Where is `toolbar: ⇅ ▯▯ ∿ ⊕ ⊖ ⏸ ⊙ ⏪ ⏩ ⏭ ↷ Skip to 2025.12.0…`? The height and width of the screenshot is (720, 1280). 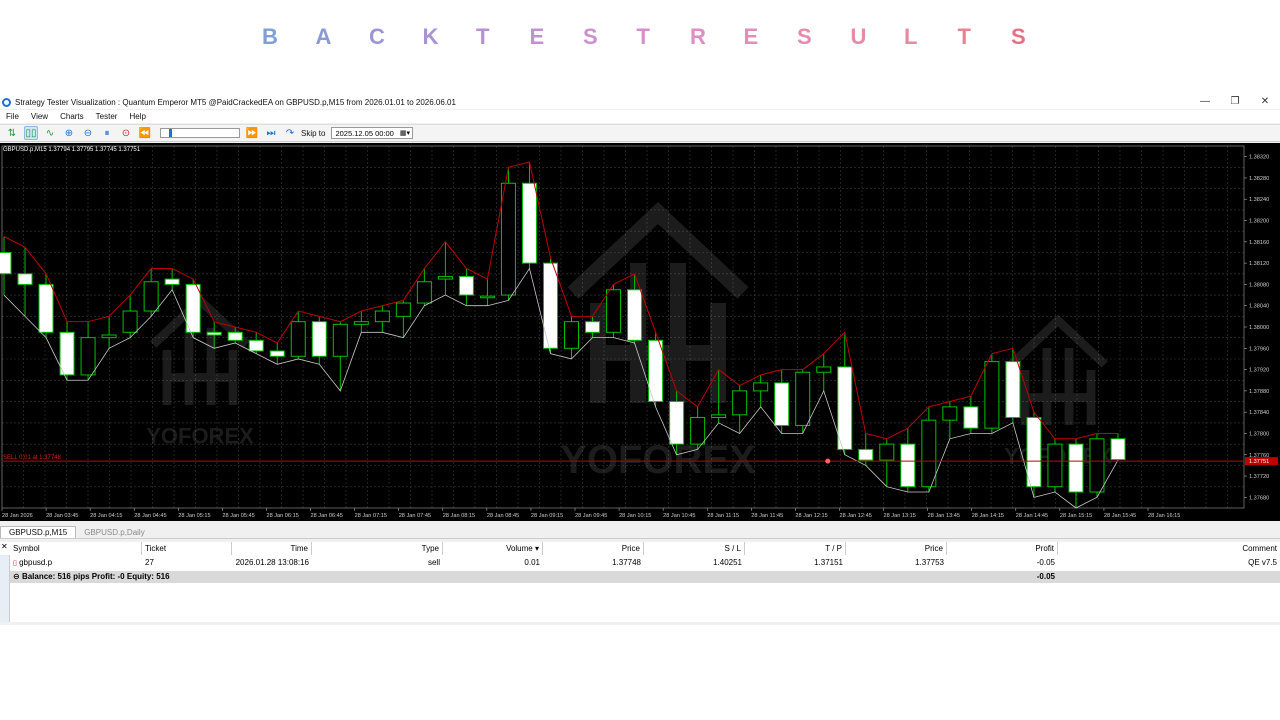 toolbar: ⇅ ▯▯ ∿ ⊕ ⊖ ⏸ ⊙ ⏪ ⏩ ⏭ ↷ Skip to 2025.12.0… is located at coordinates (640, 133).